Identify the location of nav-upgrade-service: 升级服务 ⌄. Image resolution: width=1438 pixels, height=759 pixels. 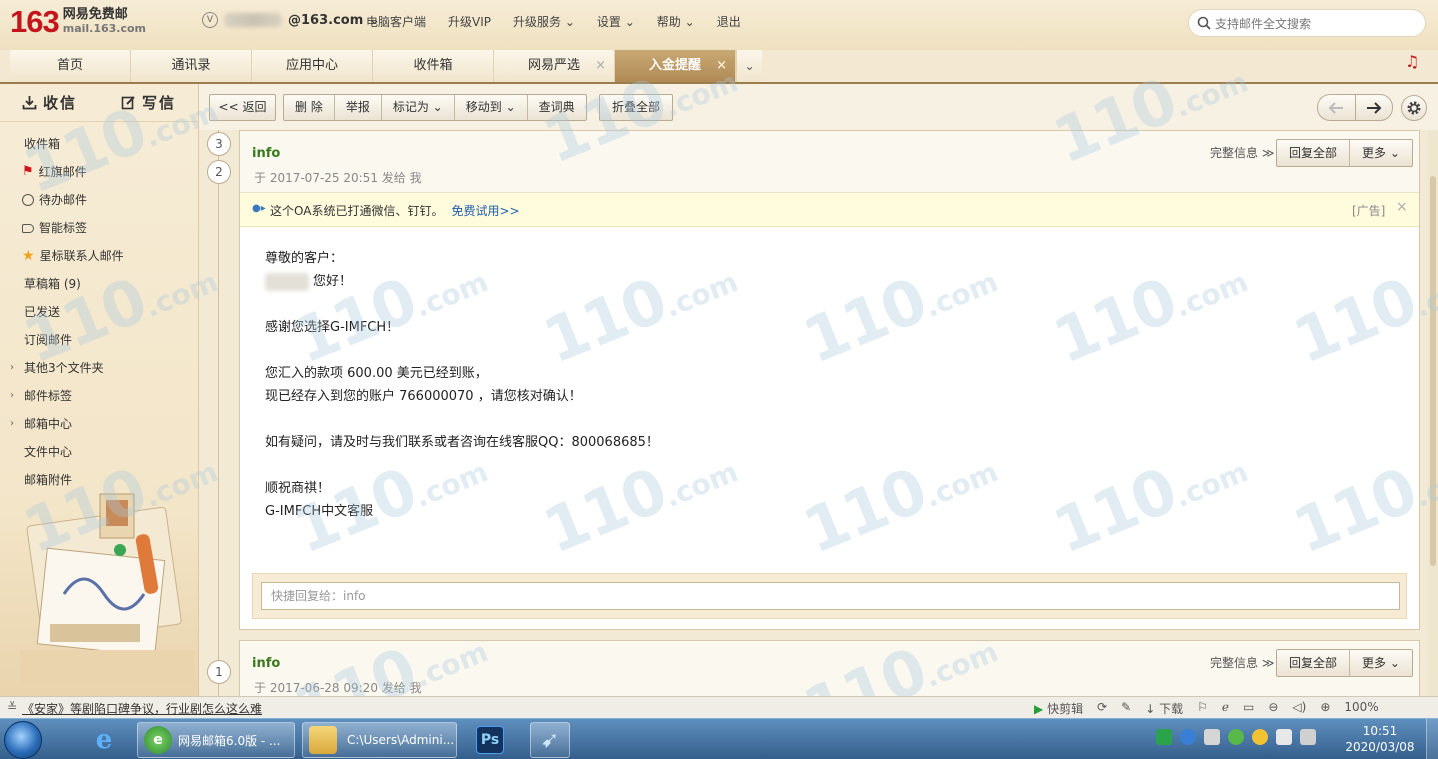
(544, 21).